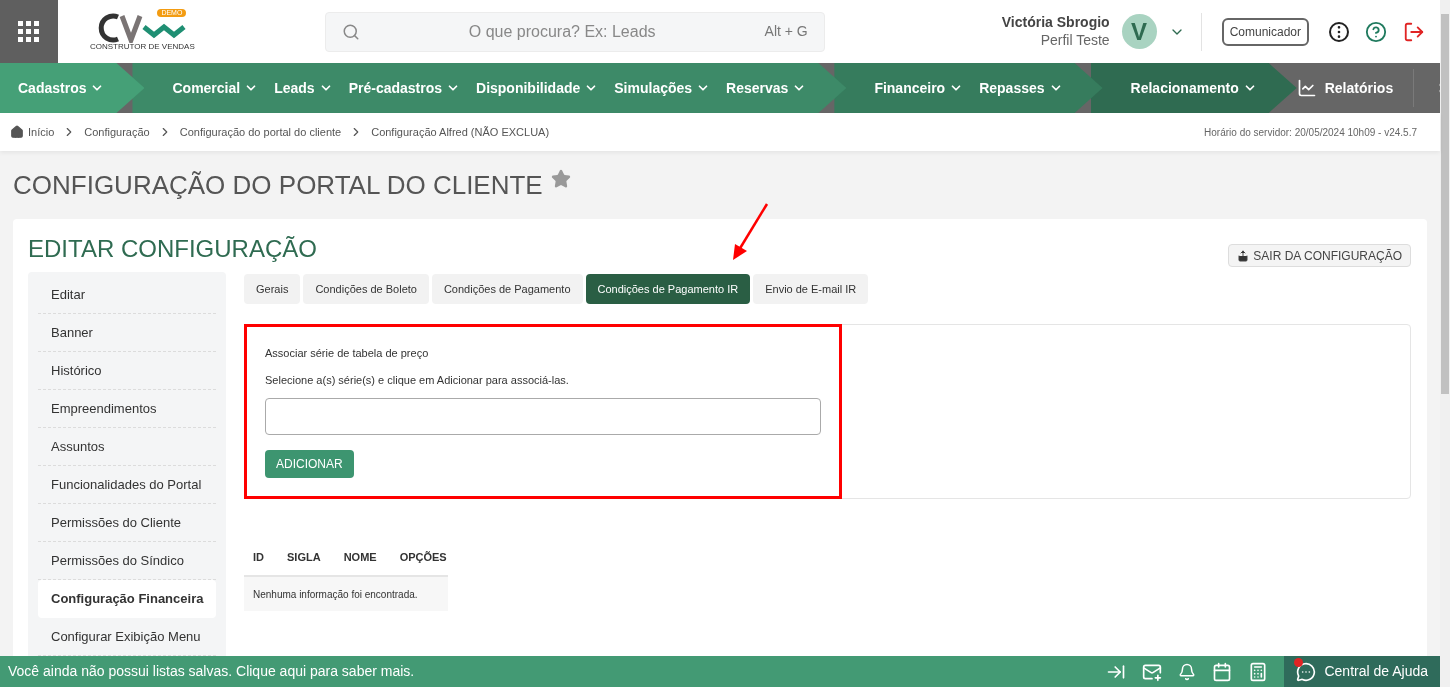 Image resolution: width=1450 pixels, height=687 pixels. Describe the element at coordinates (1376, 31) in the screenshot. I see `help-icon` at that location.